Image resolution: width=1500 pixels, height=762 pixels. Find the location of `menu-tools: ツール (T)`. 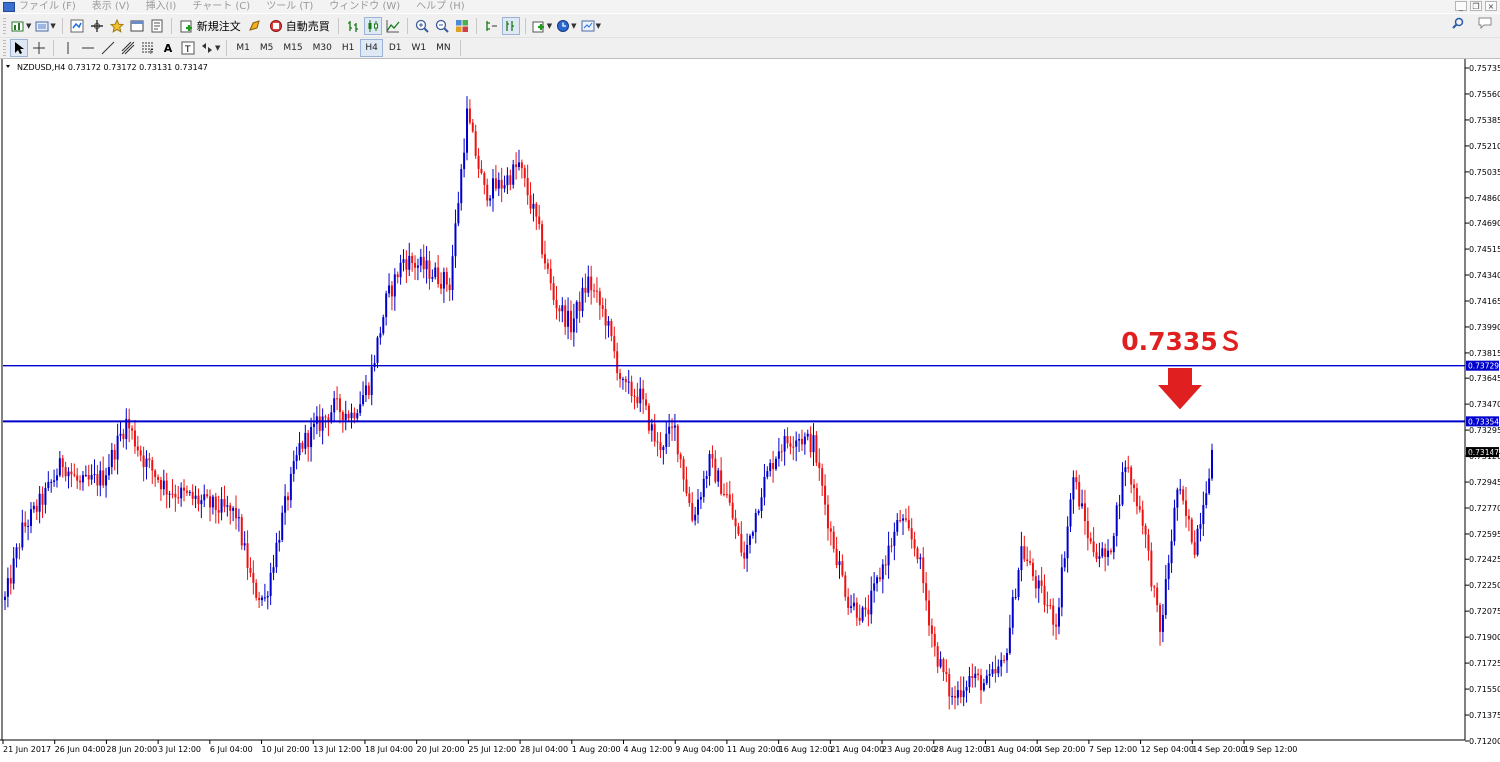

menu-tools: ツール (T) is located at coordinates (289, 6).